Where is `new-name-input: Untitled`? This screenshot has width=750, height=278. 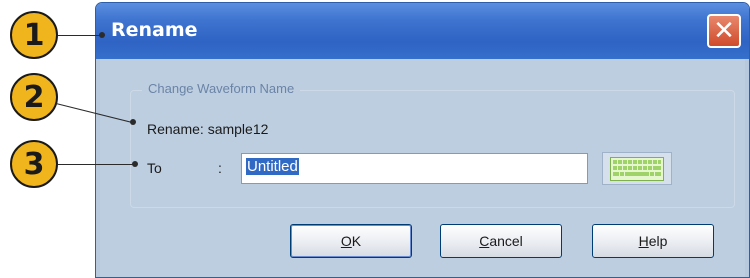 new-name-input: Untitled is located at coordinates (414, 168).